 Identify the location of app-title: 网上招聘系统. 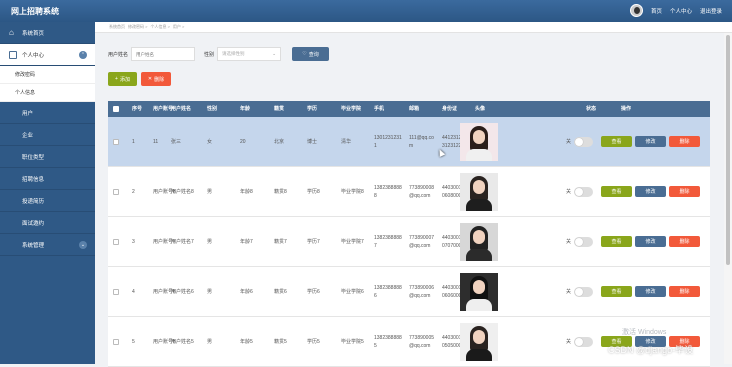
(35, 11).